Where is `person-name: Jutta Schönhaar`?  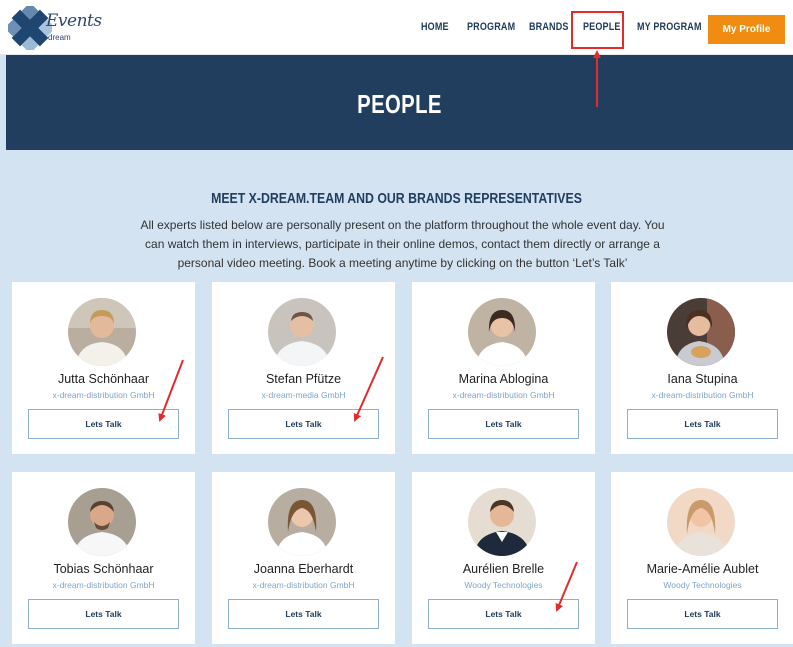 person-name: Jutta Schönhaar is located at coordinates (103, 379).